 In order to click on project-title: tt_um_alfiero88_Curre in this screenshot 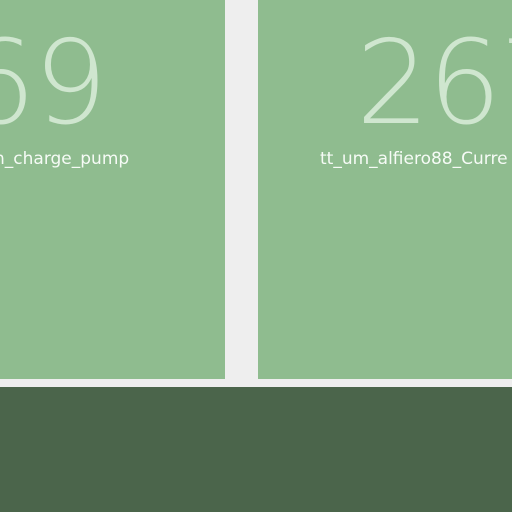, I will do `click(414, 159)`.